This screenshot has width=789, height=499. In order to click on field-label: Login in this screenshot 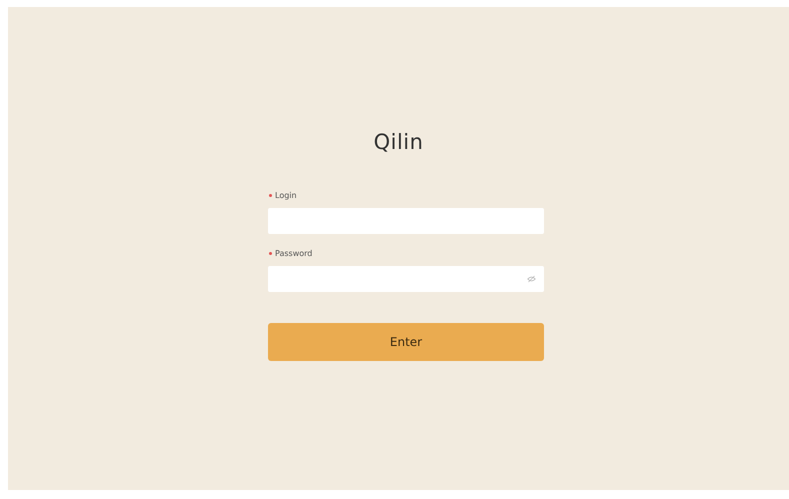, I will do `click(286, 195)`.